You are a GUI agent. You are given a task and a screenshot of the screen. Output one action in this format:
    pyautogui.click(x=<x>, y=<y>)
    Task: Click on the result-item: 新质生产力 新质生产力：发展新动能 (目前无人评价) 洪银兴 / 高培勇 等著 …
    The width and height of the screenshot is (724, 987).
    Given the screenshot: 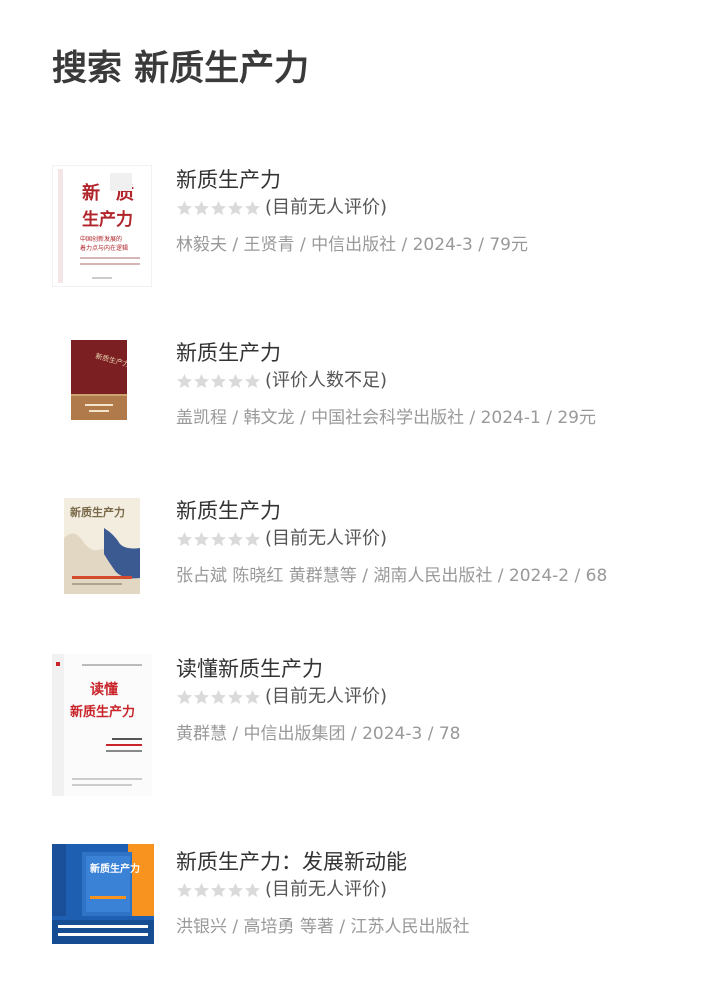 What is the action you would take?
    pyautogui.click(x=362, y=915)
    